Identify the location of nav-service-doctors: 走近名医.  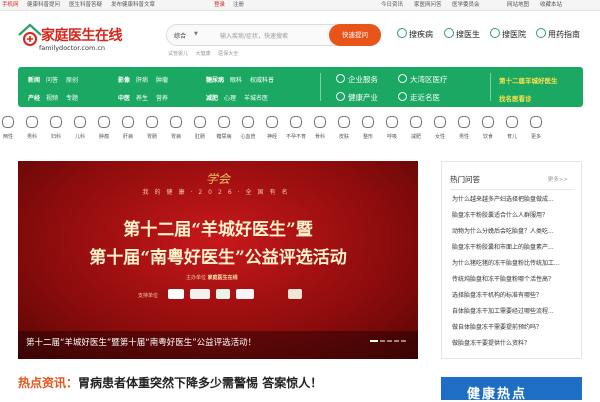
(419, 97).